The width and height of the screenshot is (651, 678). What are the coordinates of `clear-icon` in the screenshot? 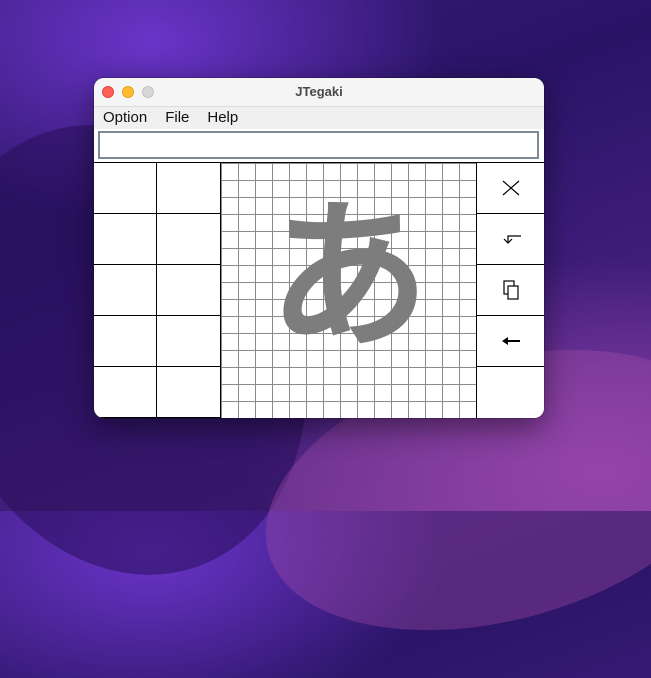 It's located at (510, 188).